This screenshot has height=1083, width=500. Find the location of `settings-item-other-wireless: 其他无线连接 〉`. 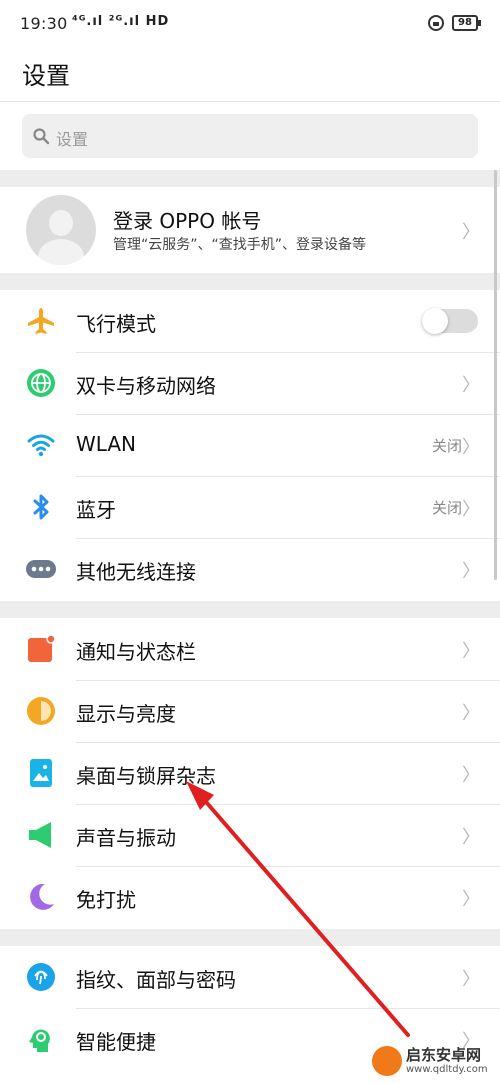

settings-item-other-wireless: 其他无线连接 〉 is located at coordinates (250, 569).